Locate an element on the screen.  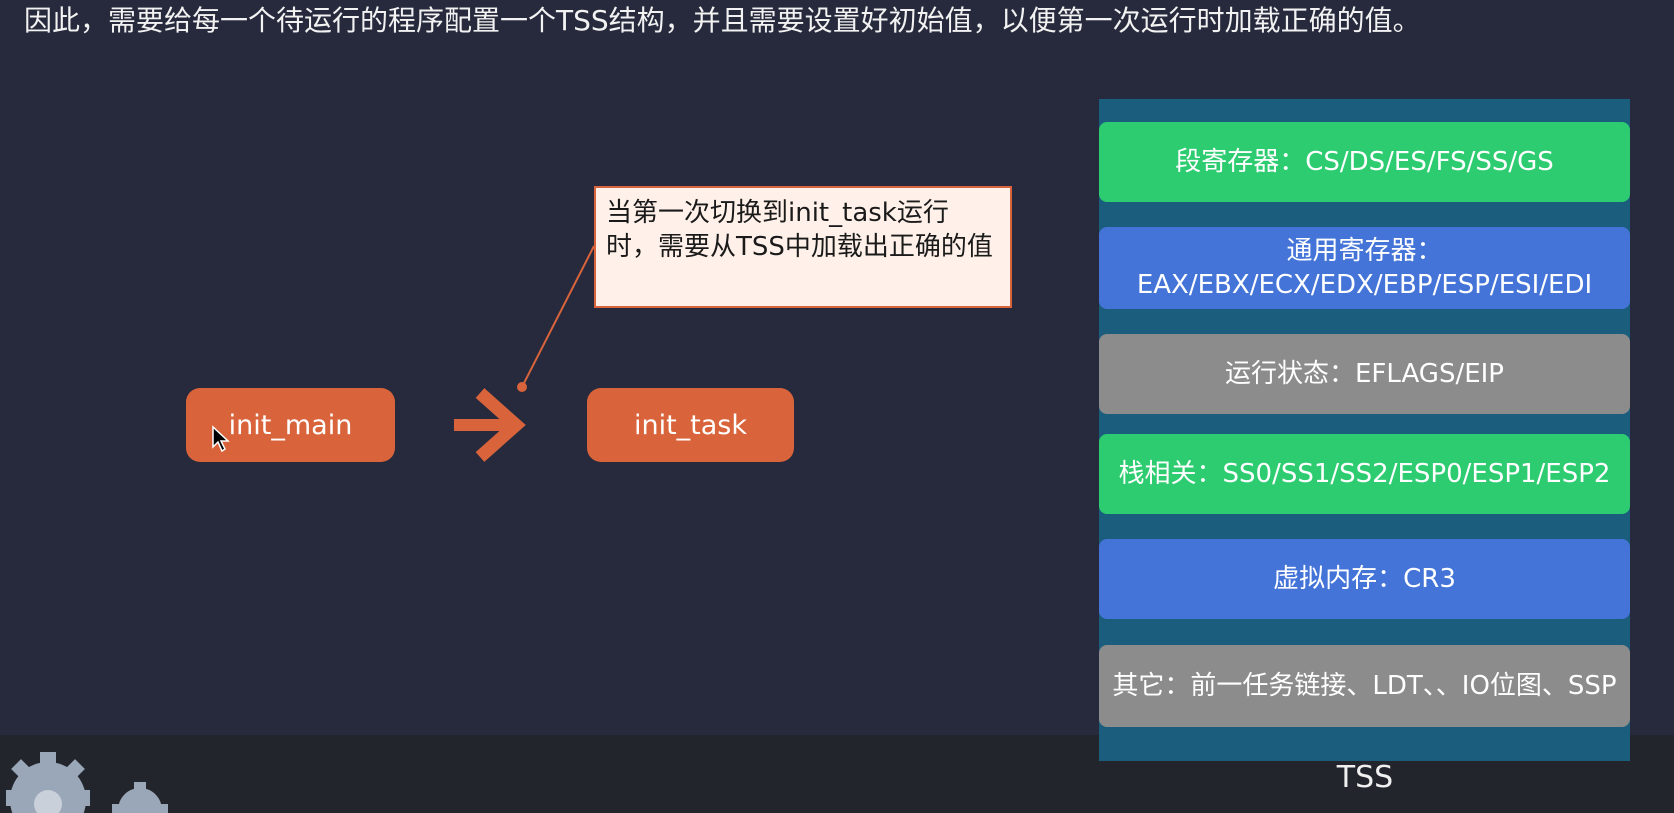
callout-note: 当第一次切换到init_task运行时，需要从TSS中加载出正确的值 is located at coordinates (803, 247).